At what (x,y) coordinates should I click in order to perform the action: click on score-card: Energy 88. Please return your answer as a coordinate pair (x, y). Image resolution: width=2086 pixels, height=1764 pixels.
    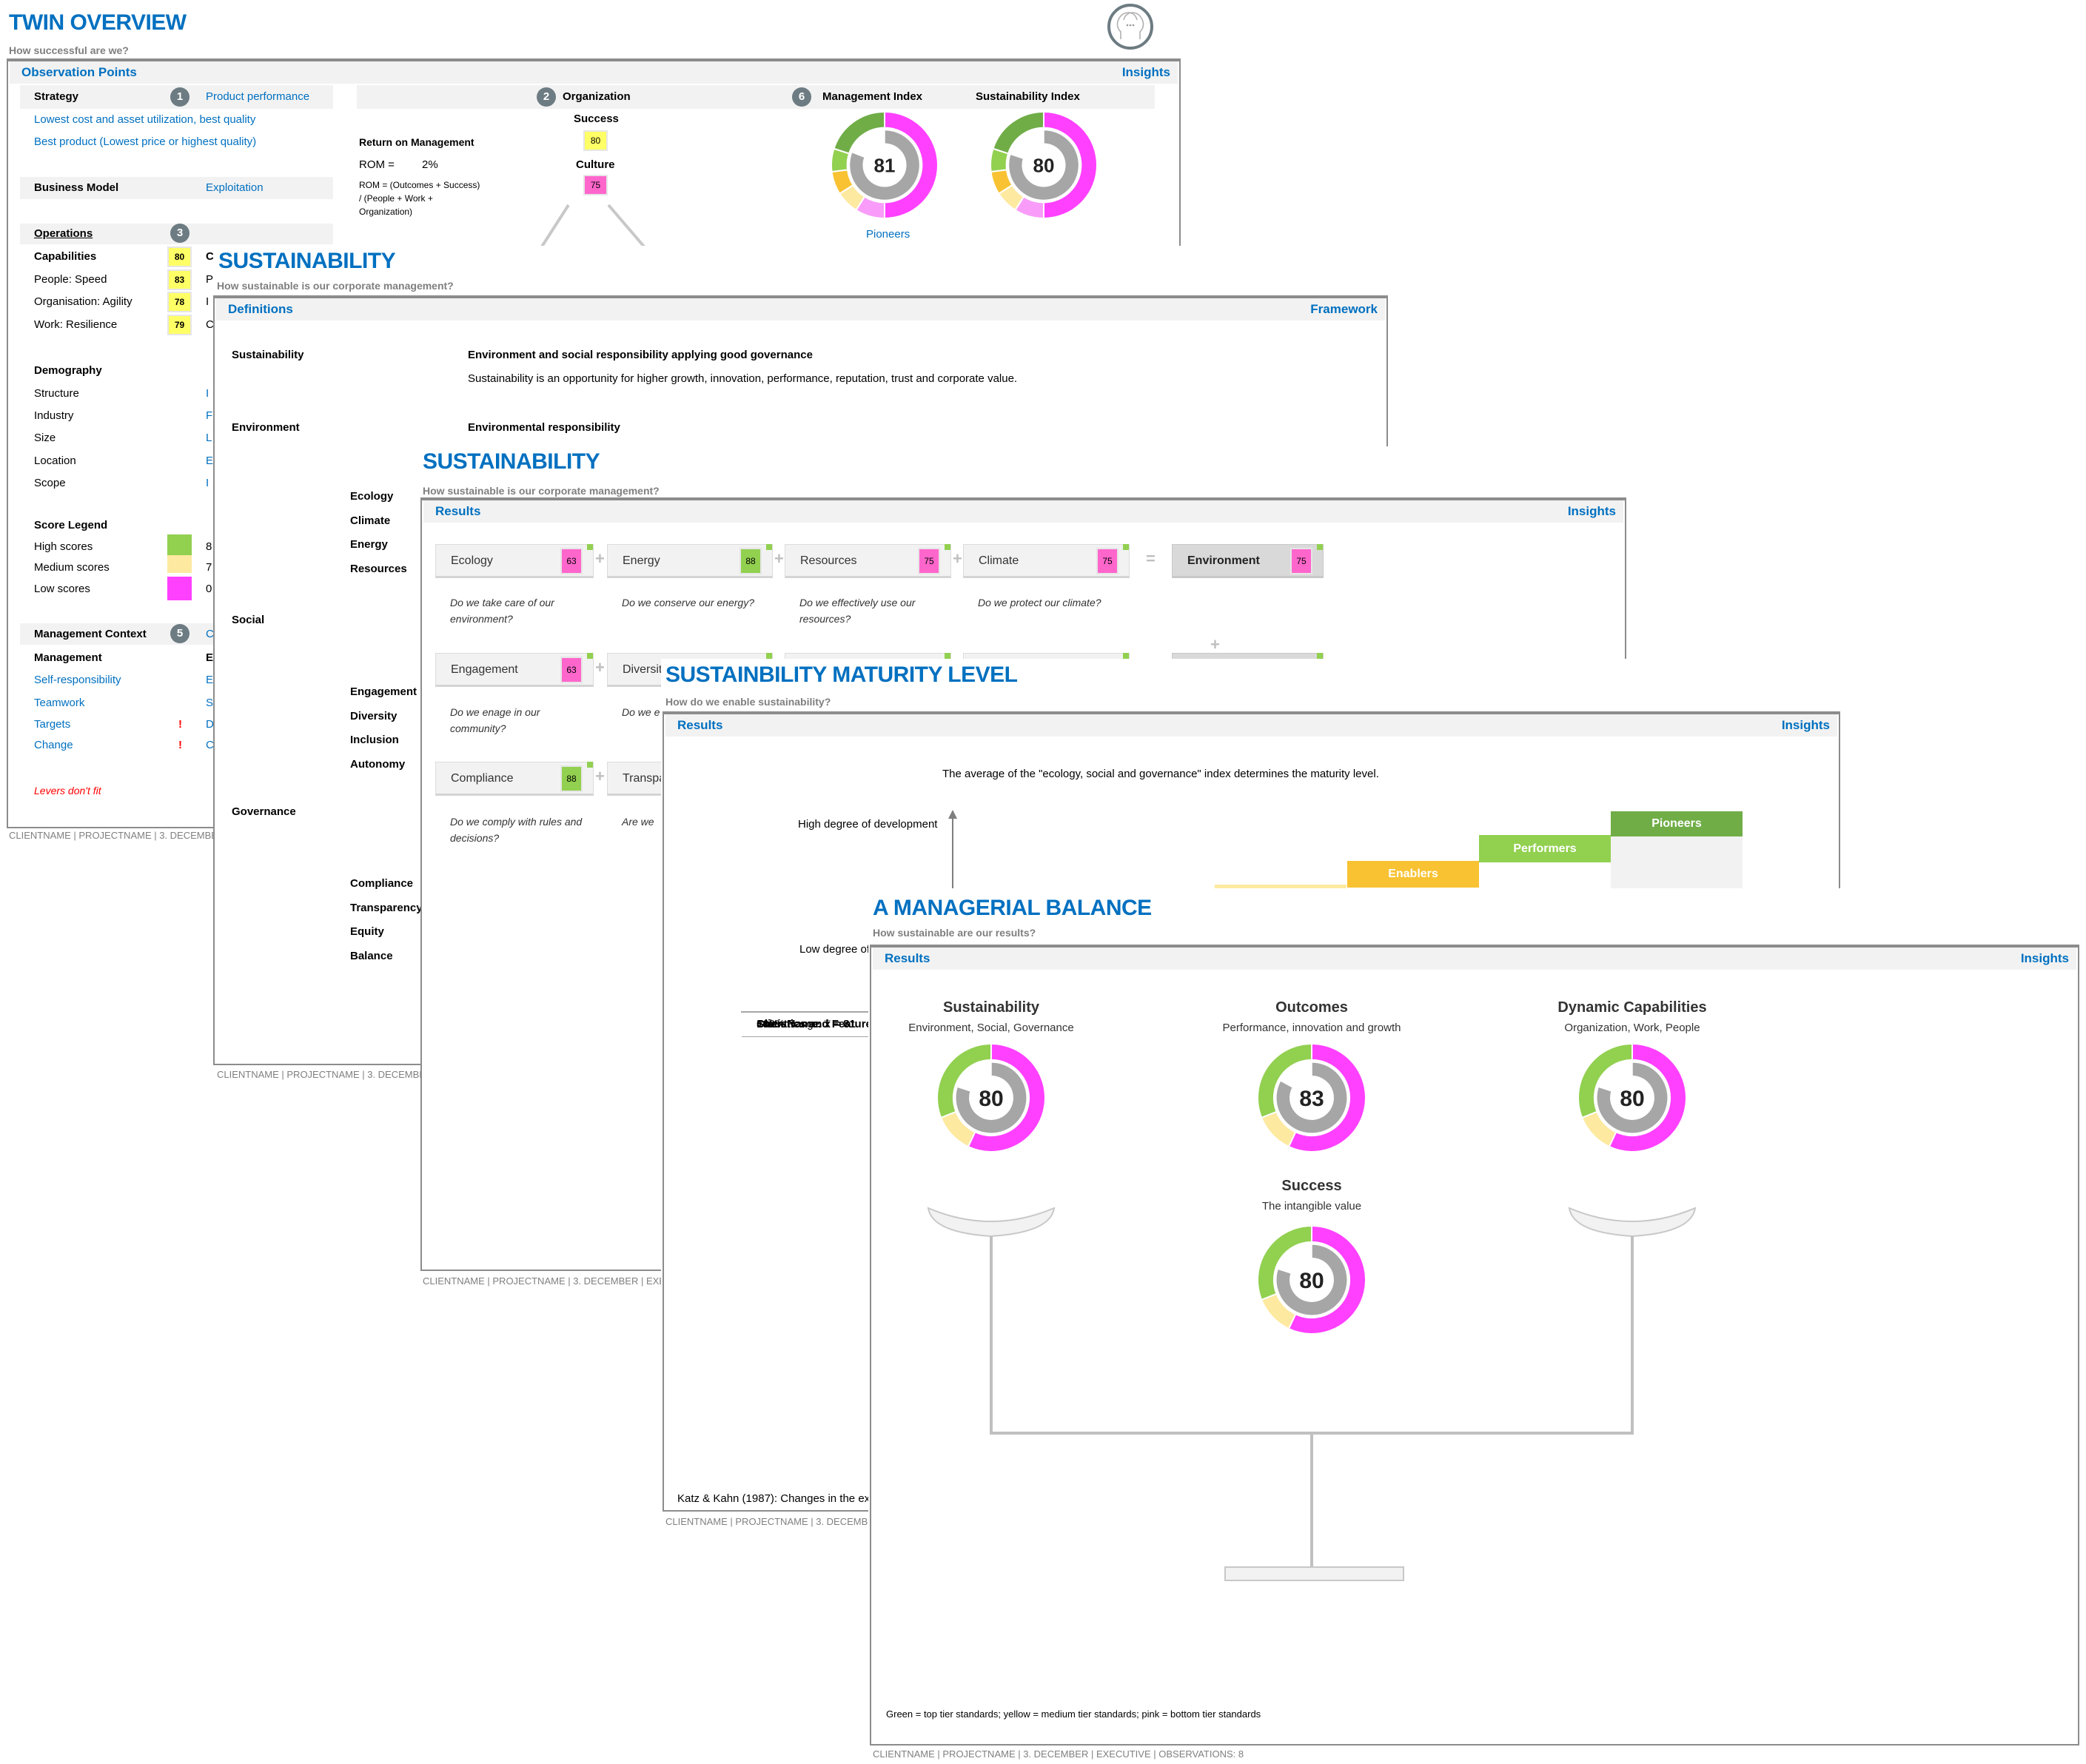
    Looking at the image, I should click on (690, 561).